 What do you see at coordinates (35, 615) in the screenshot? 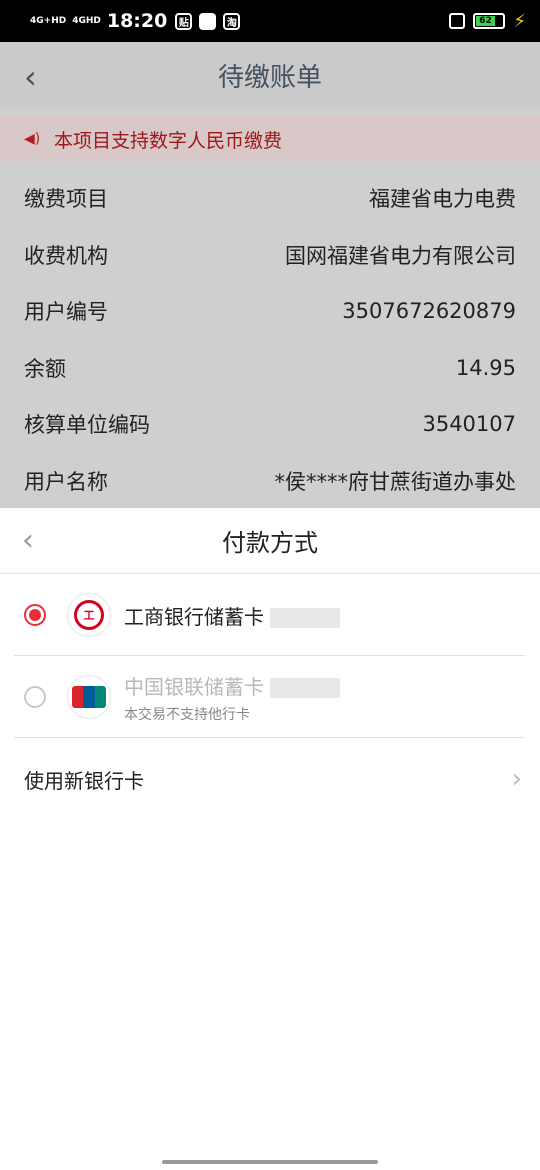
I see `radio-selected` at bounding box center [35, 615].